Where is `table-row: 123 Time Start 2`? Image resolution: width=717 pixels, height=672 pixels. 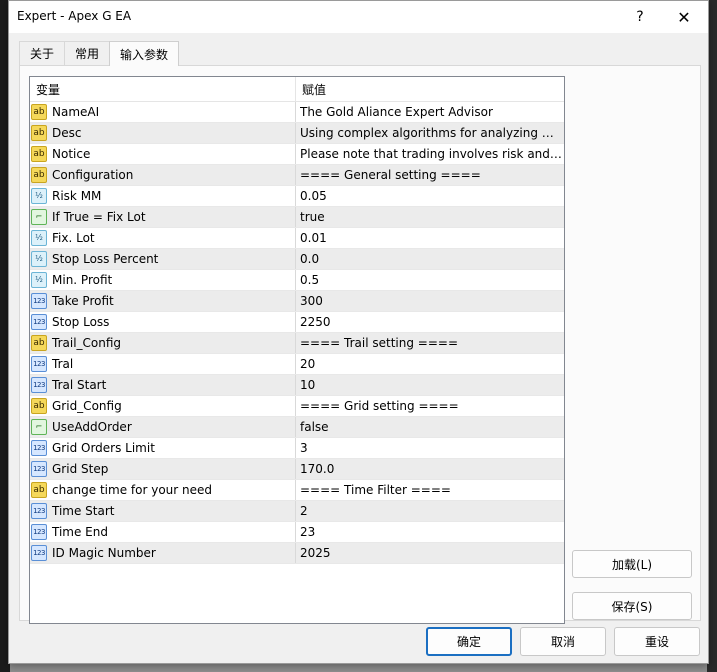
table-row: 123 Time Start 2 is located at coordinates (297, 511).